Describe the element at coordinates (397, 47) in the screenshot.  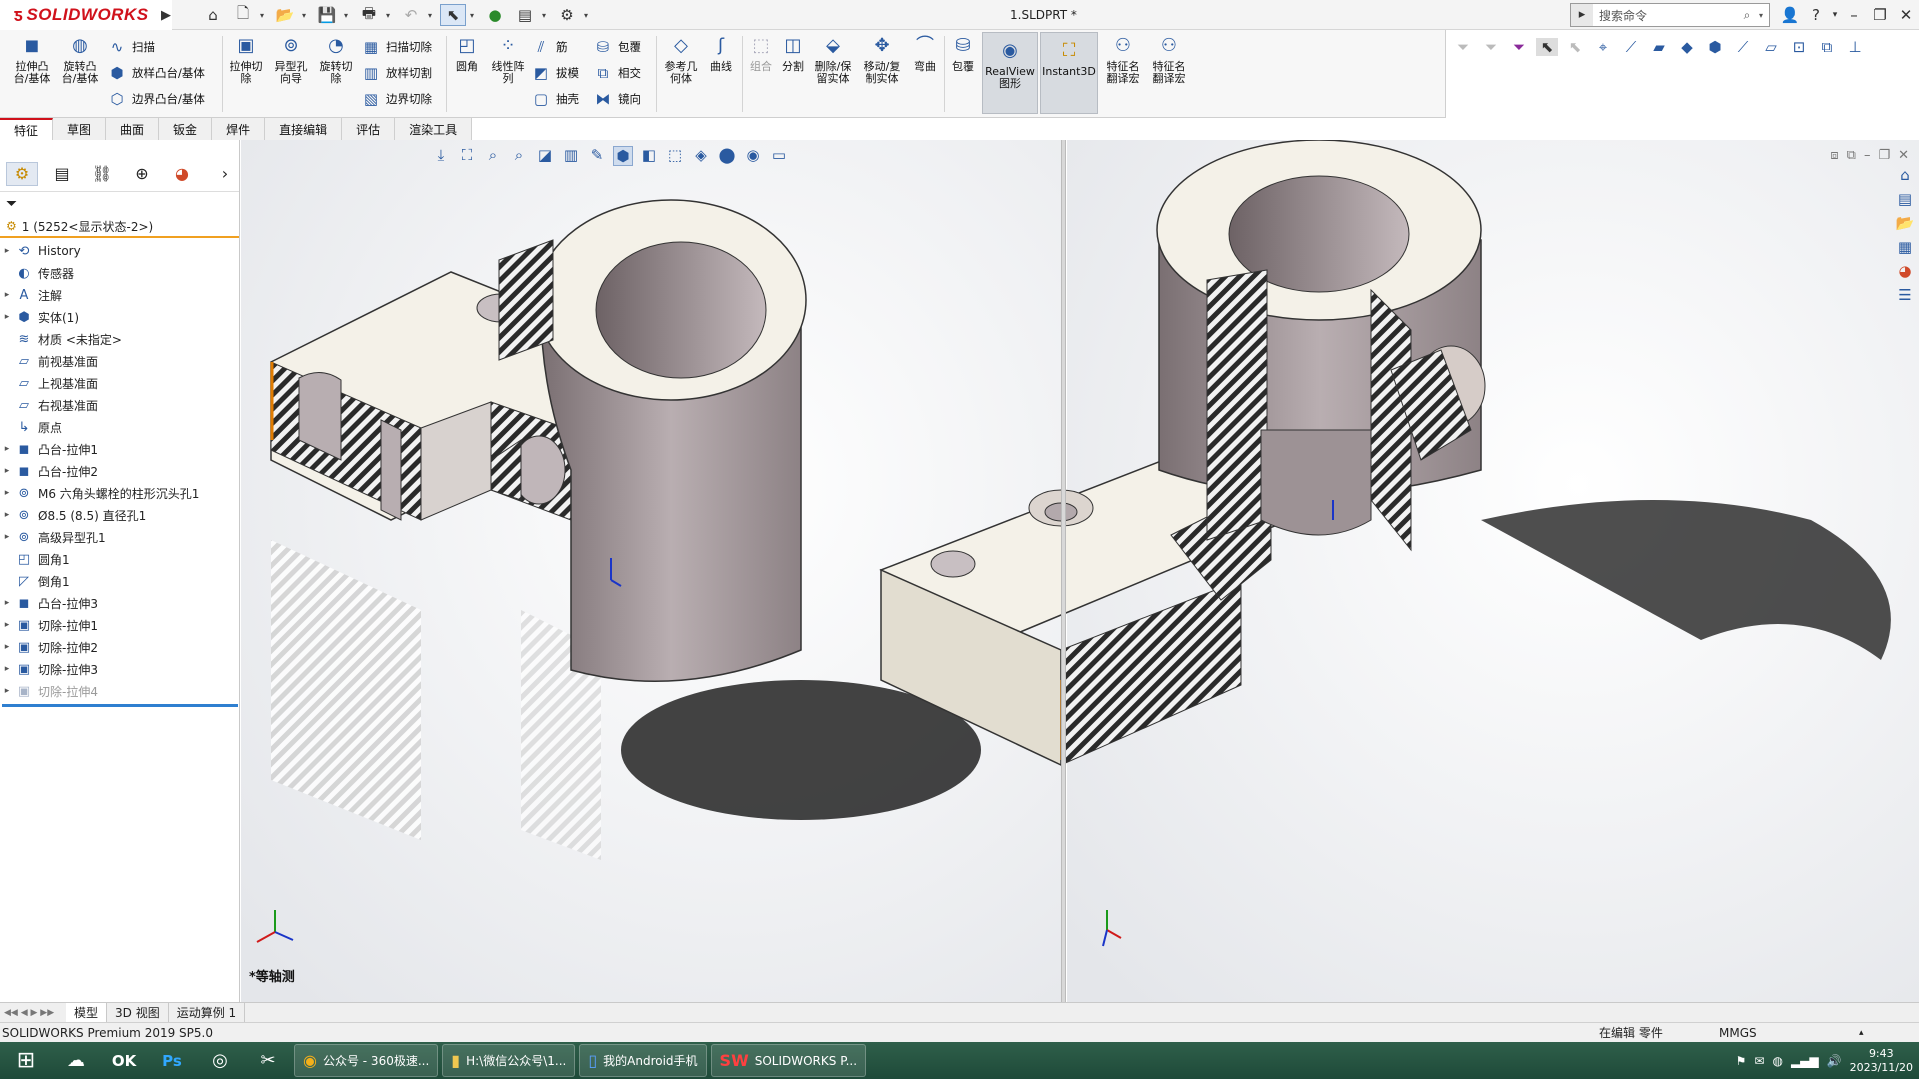
I see `swept-cut-button: ▦ 扫描切除` at that location.